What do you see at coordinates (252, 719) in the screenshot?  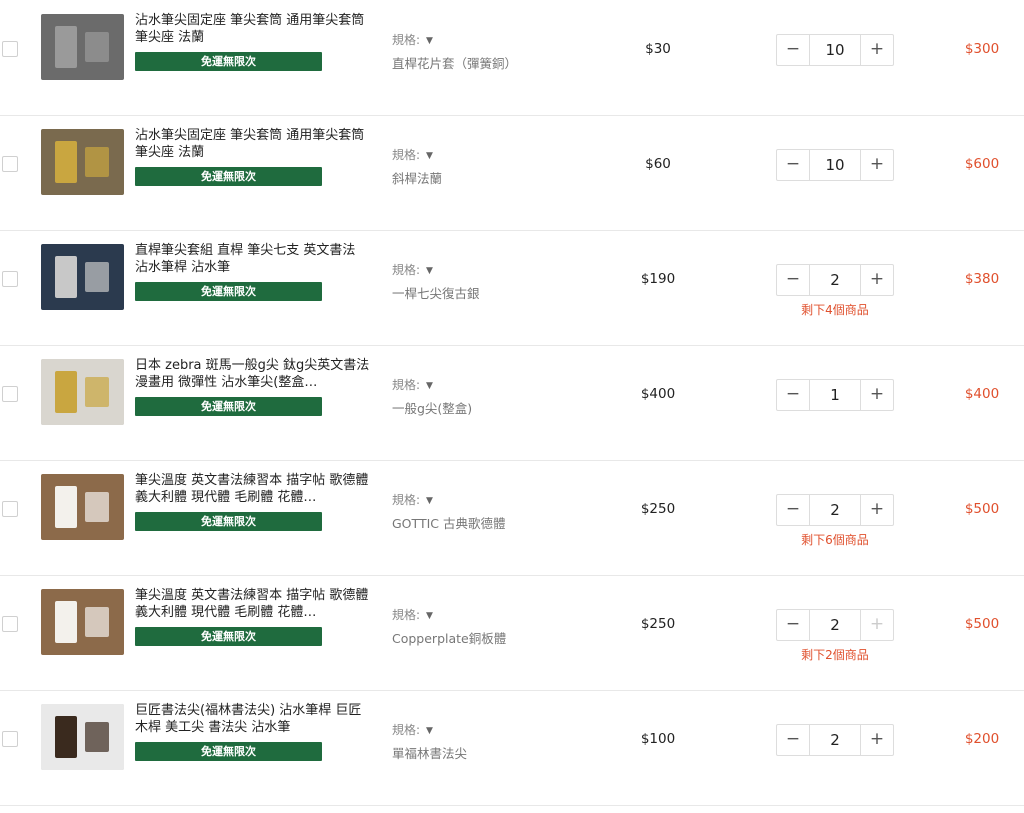 I see `product-title: 巨匠書法尖(福林書法尖) 沾水筆桿 巨匠木桿 美工尖 書法尖 沾水筆` at bounding box center [252, 719].